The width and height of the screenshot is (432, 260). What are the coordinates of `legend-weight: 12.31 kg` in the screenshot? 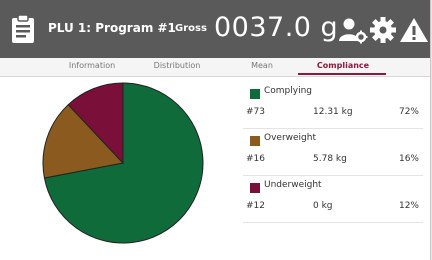 It's located at (333, 112).